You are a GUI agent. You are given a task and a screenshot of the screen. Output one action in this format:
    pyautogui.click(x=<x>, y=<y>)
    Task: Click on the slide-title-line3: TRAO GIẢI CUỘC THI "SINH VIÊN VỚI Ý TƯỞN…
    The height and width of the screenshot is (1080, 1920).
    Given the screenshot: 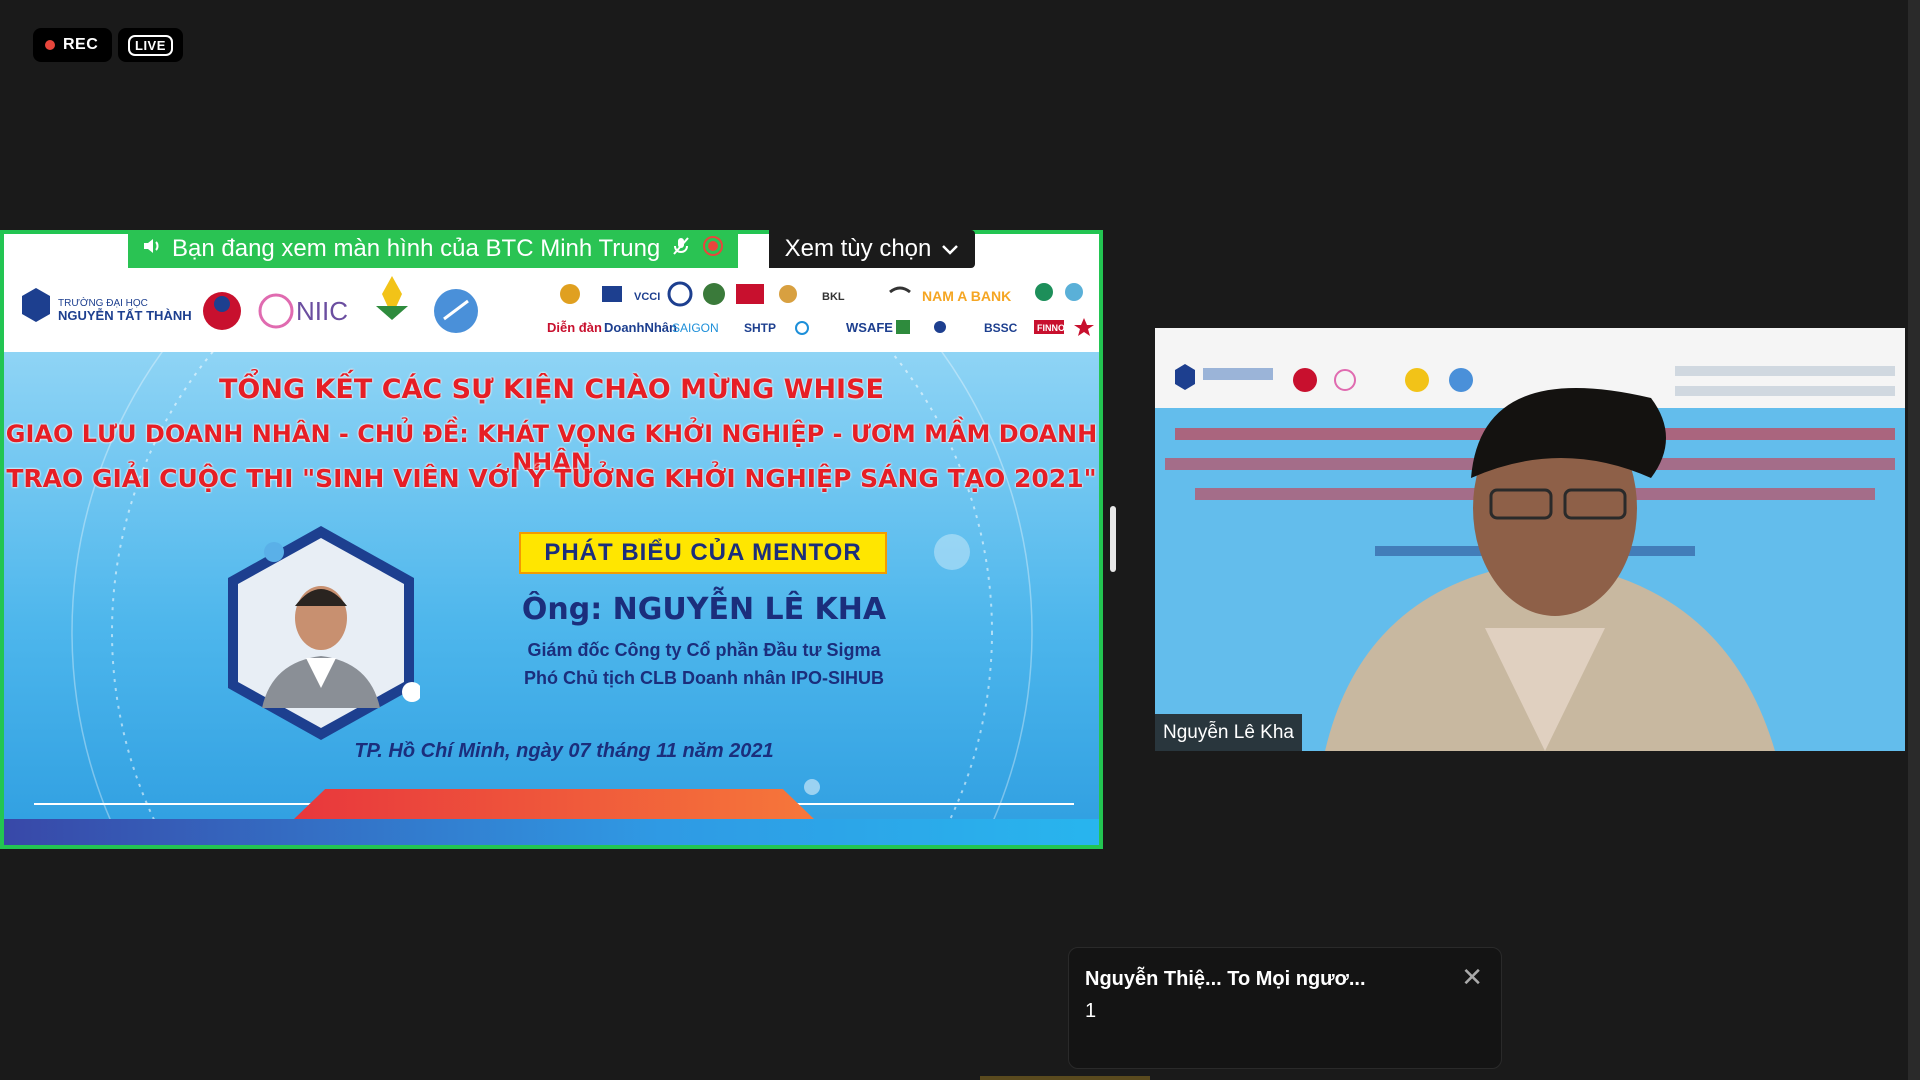 What is the action you would take?
    pyautogui.click(x=551, y=478)
    